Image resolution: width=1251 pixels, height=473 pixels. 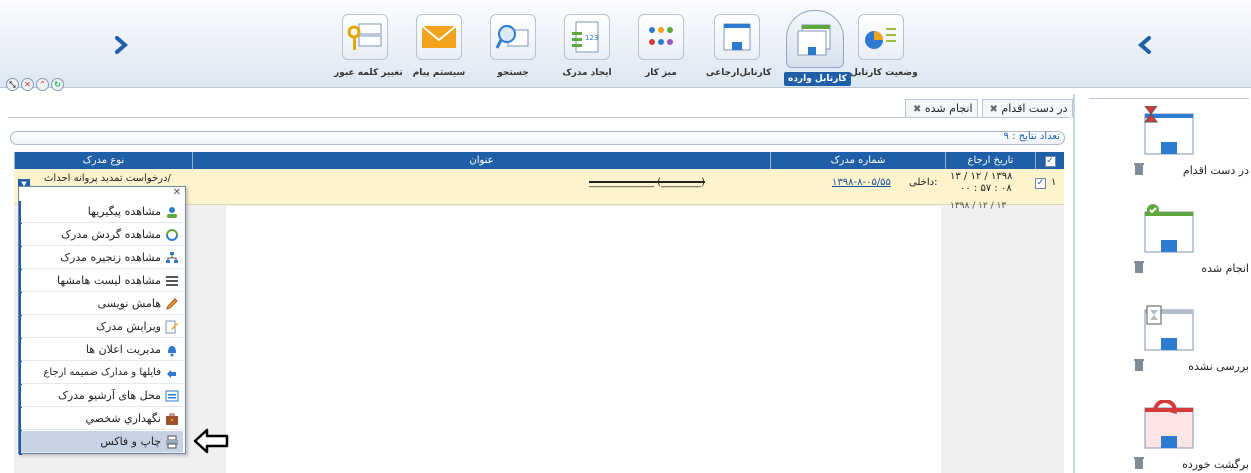 What do you see at coordinates (103, 193) in the screenshot?
I see `close-menu-icon: ✕` at bounding box center [103, 193].